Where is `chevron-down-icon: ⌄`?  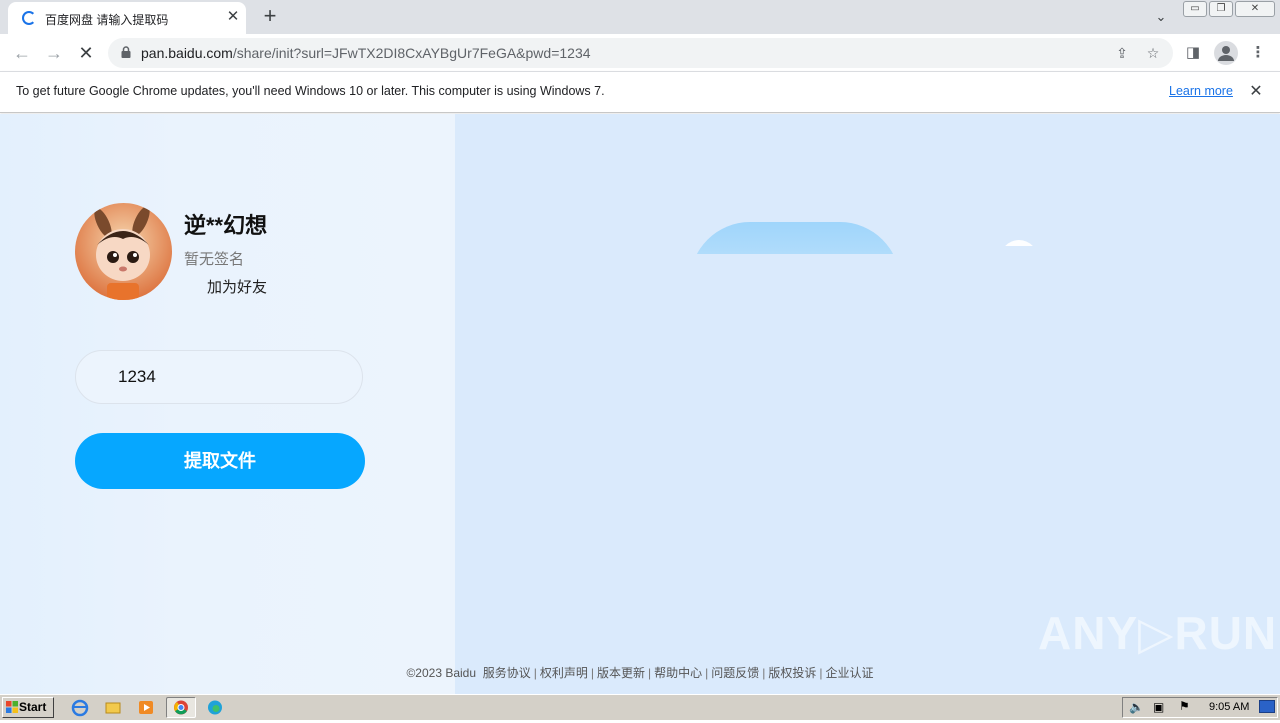 chevron-down-icon: ⌄ is located at coordinates (1161, 17).